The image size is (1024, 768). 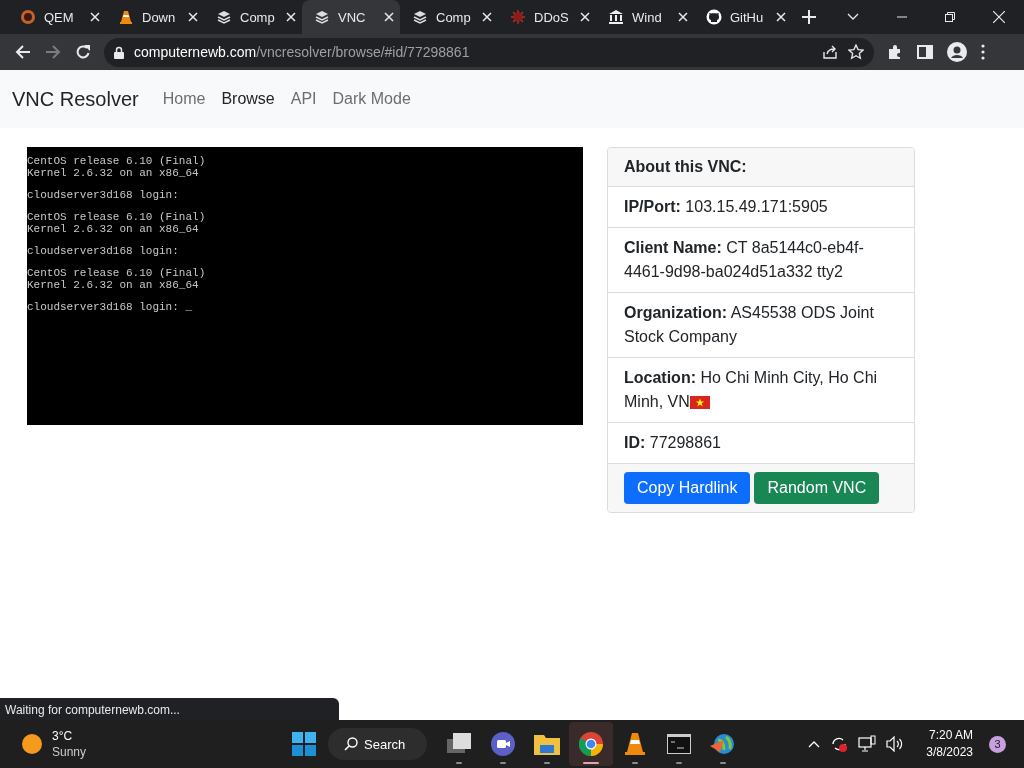 I want to click on terminal-icon, so click(x=679, y=744).